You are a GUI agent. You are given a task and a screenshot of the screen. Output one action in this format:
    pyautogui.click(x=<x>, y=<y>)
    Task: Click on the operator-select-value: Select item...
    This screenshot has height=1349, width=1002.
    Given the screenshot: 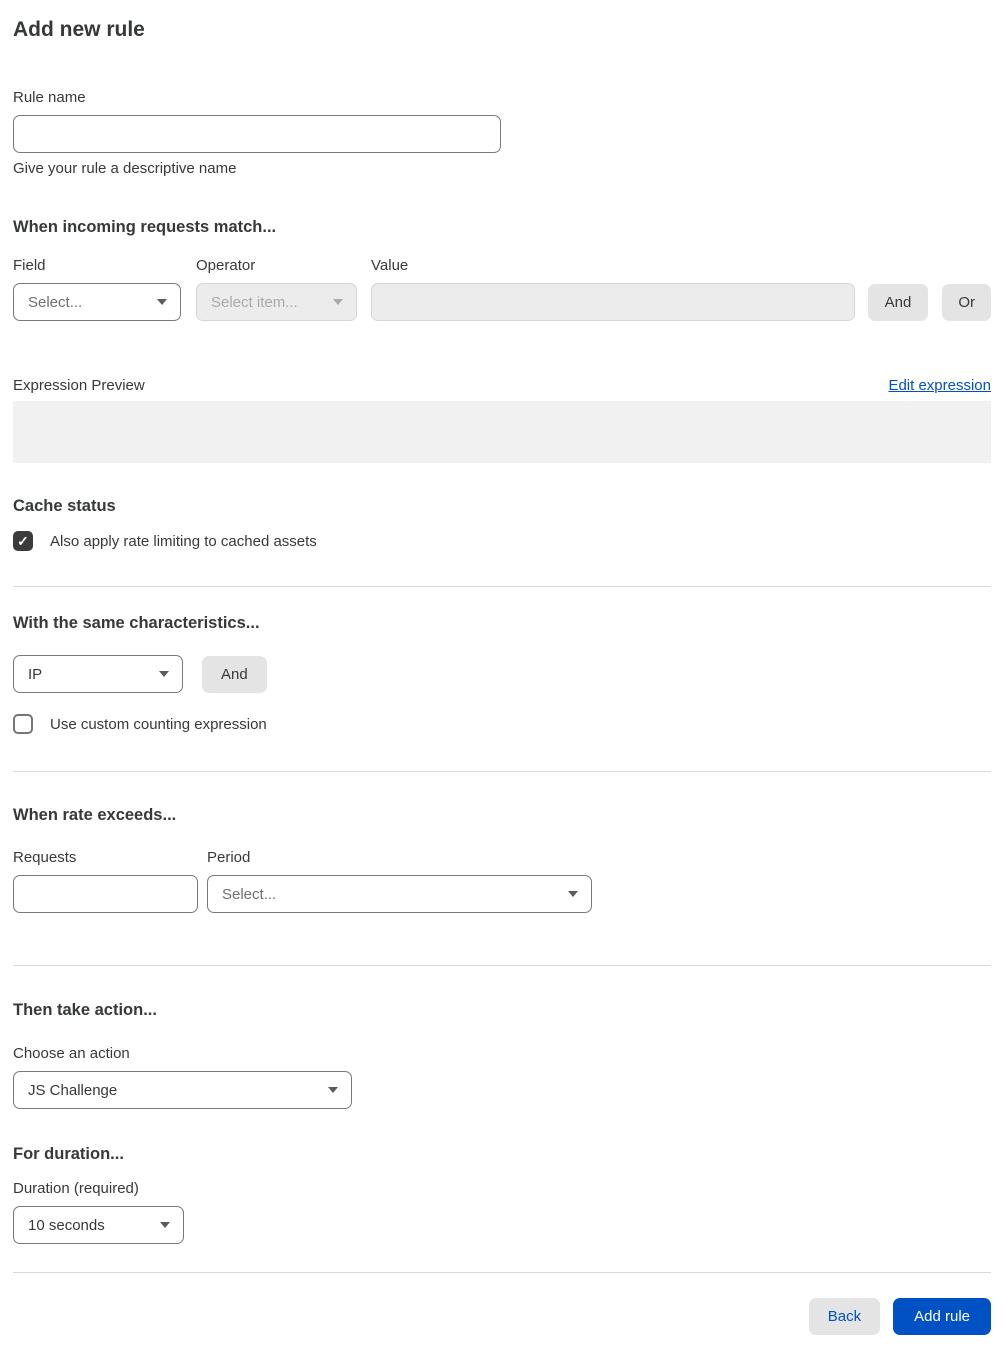 What is the action you would take?
    pyautogui.click(x=254, y=302)
    